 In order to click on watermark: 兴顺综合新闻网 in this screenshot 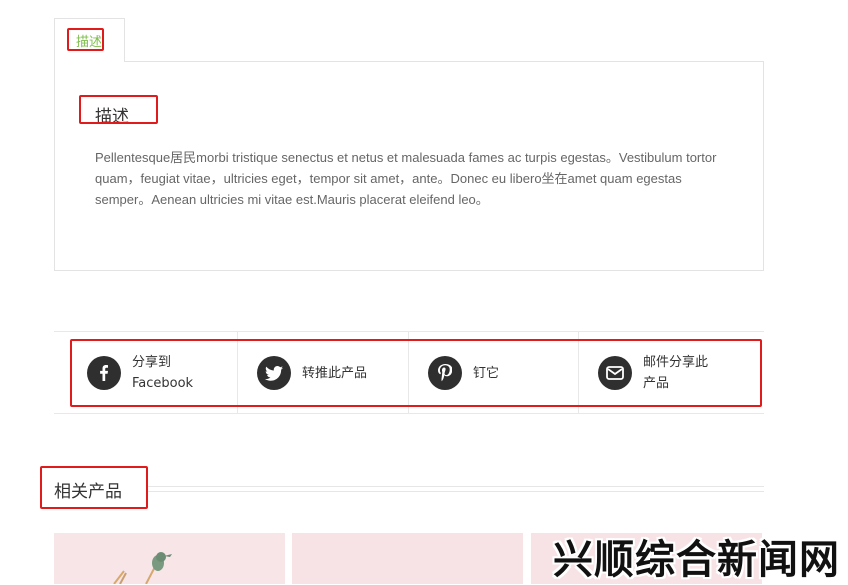, I will do `click(696, 560)`.